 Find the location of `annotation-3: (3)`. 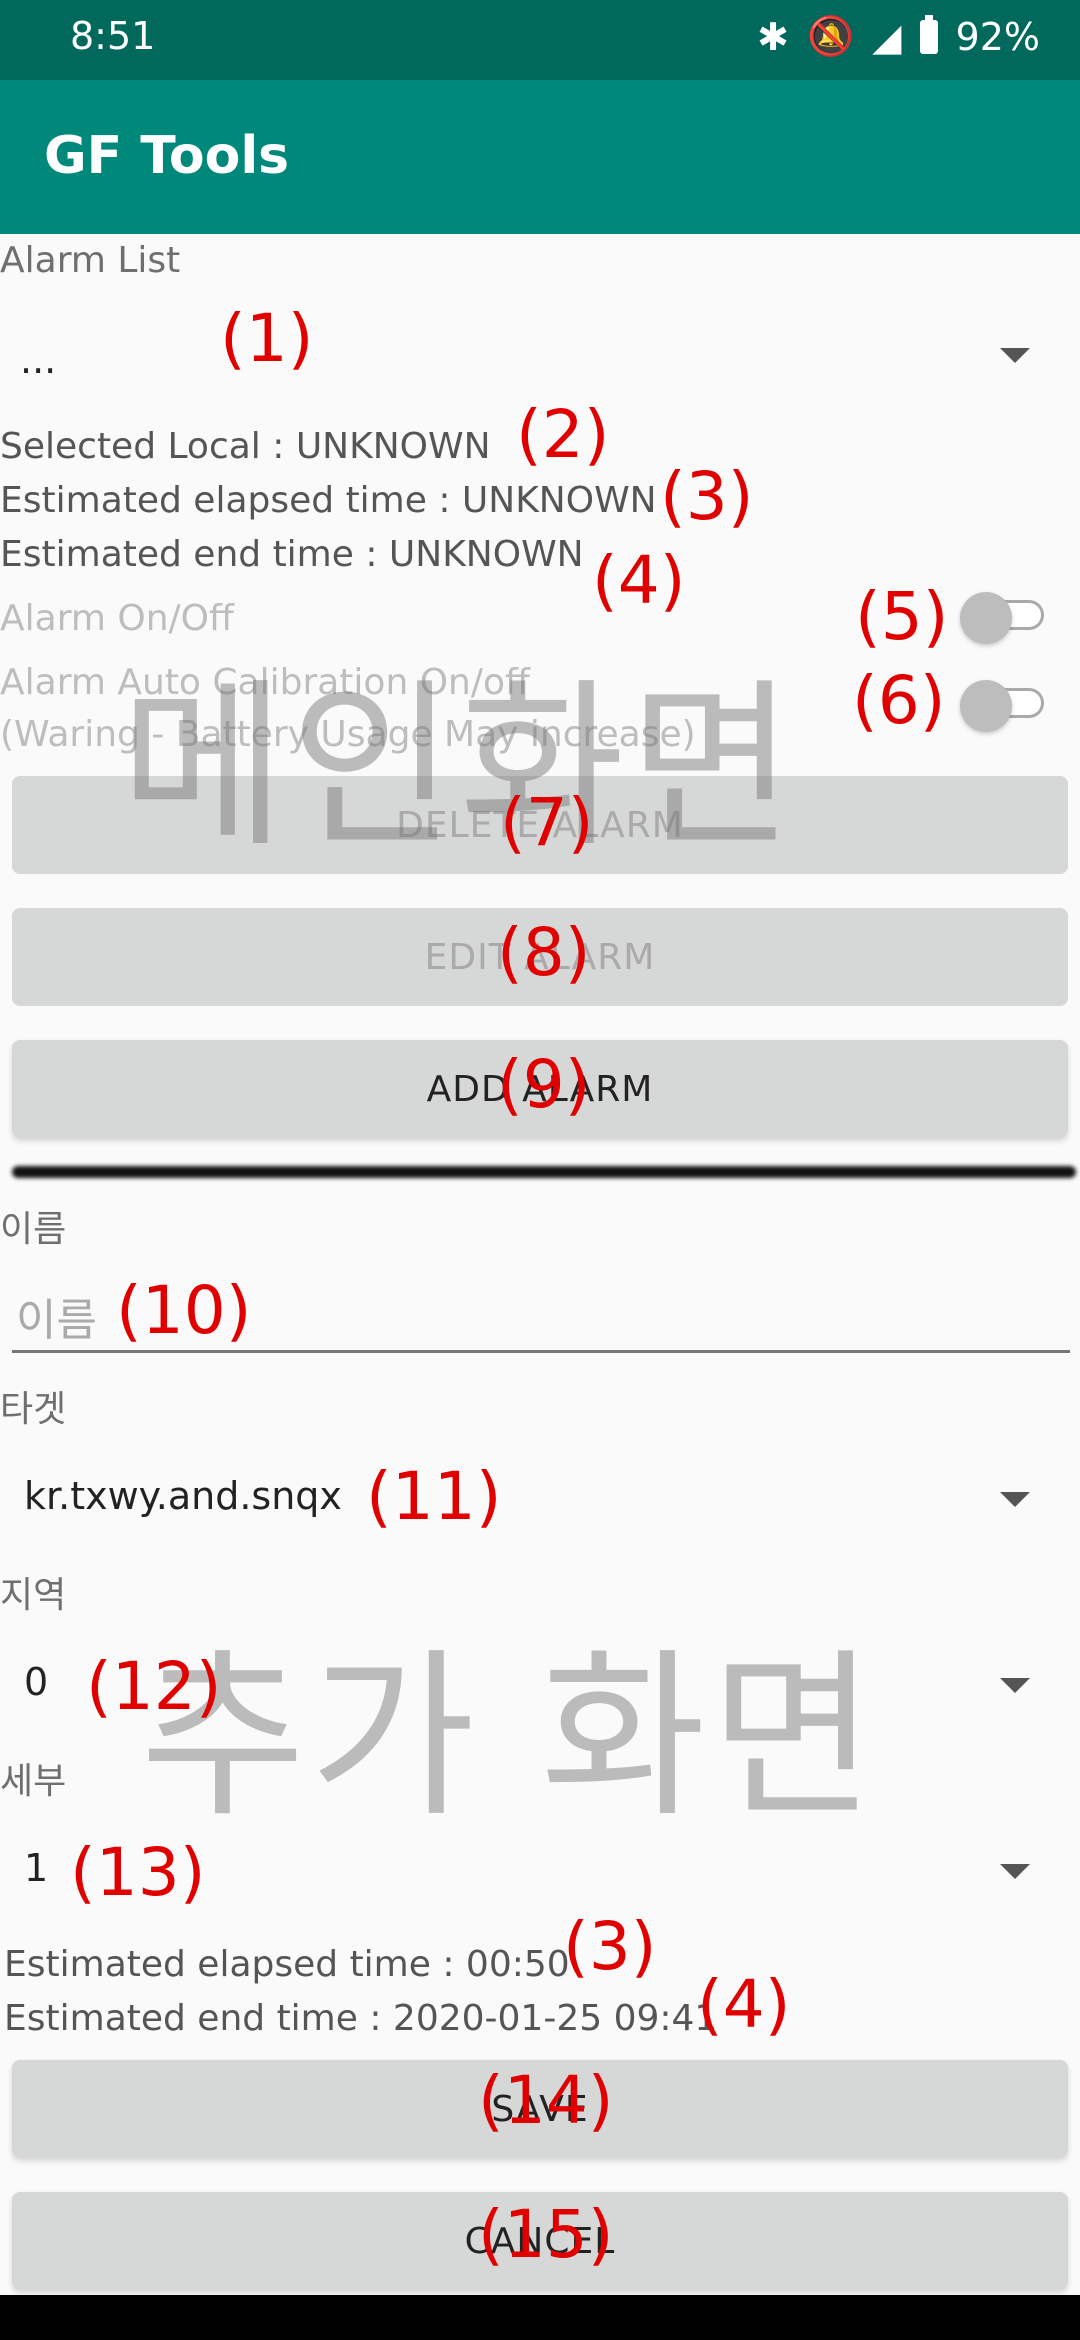

annotation-3: (3) is located at coordinates (707, 496).